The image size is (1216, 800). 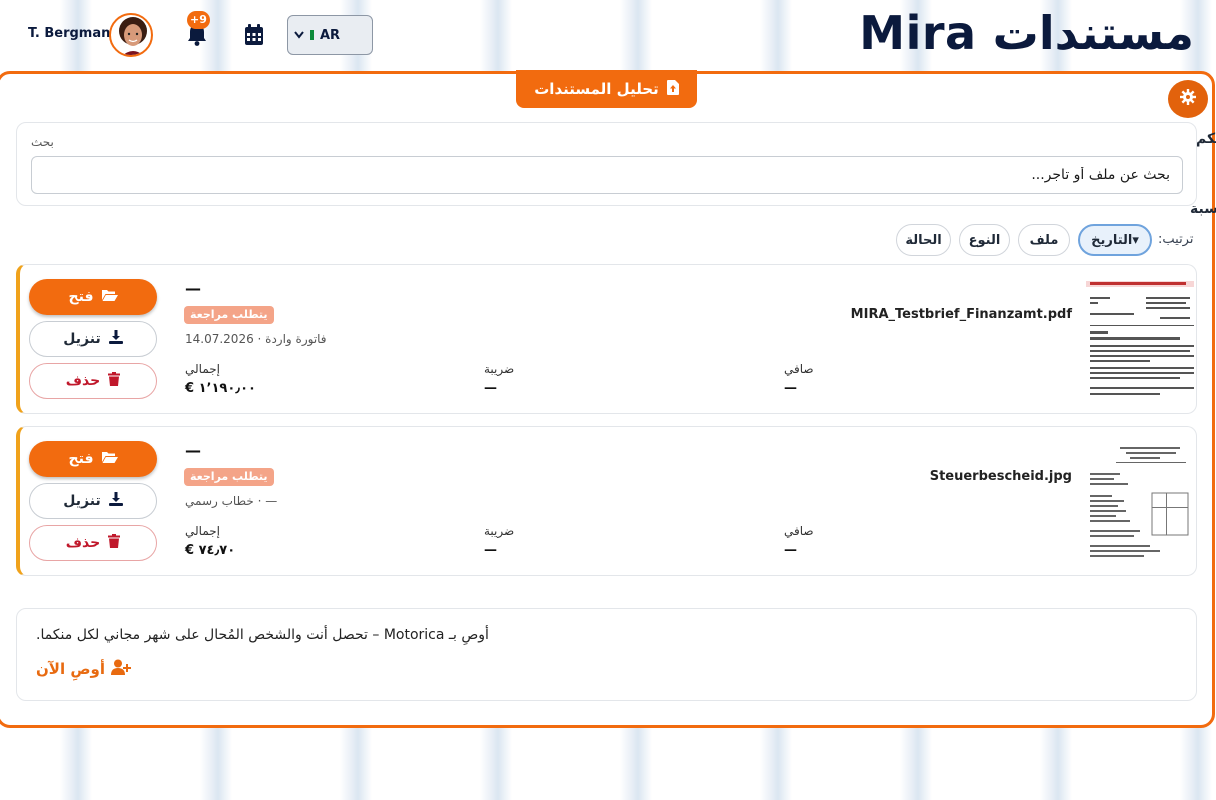 What do you see at coordinates (923, 240) in the screenshot?
I see `sort-chip-status: الحالة` at bounding box center [923, 240].